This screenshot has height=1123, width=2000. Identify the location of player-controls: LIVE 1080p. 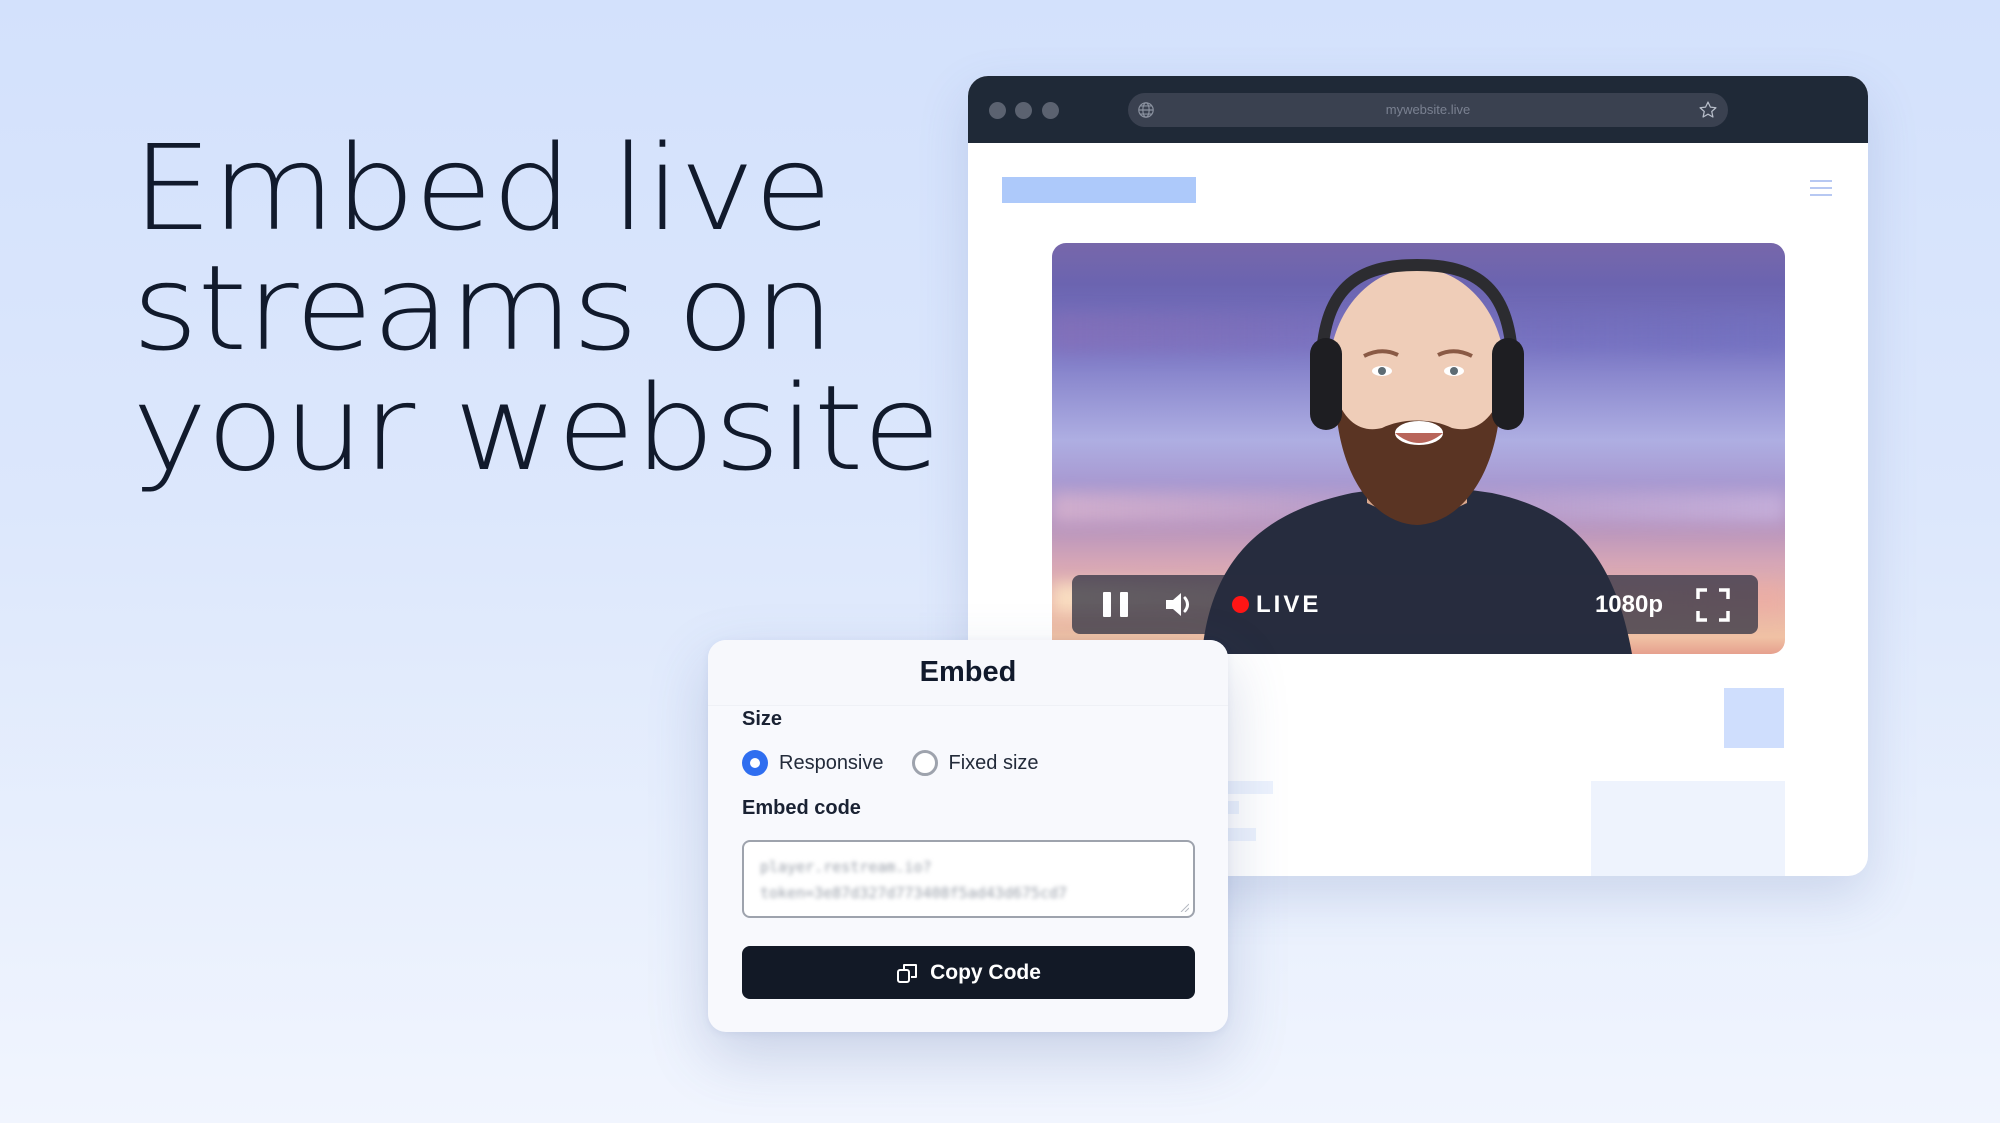
(1415, 604).